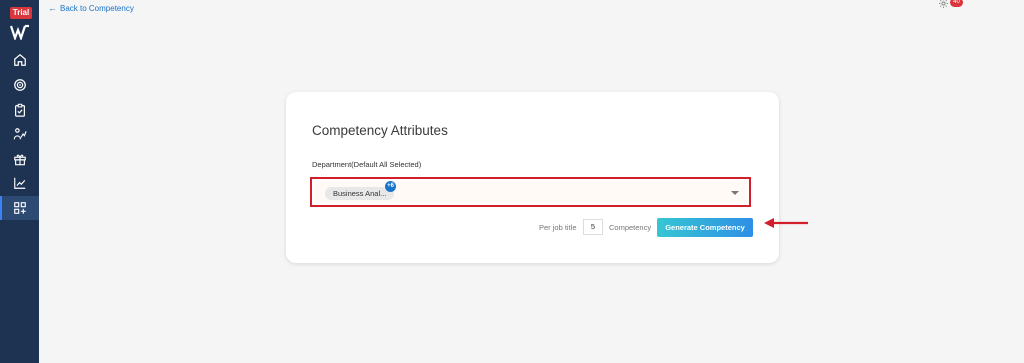  I want to click on department-label: Department(Default All Selected), so click(367, 164).